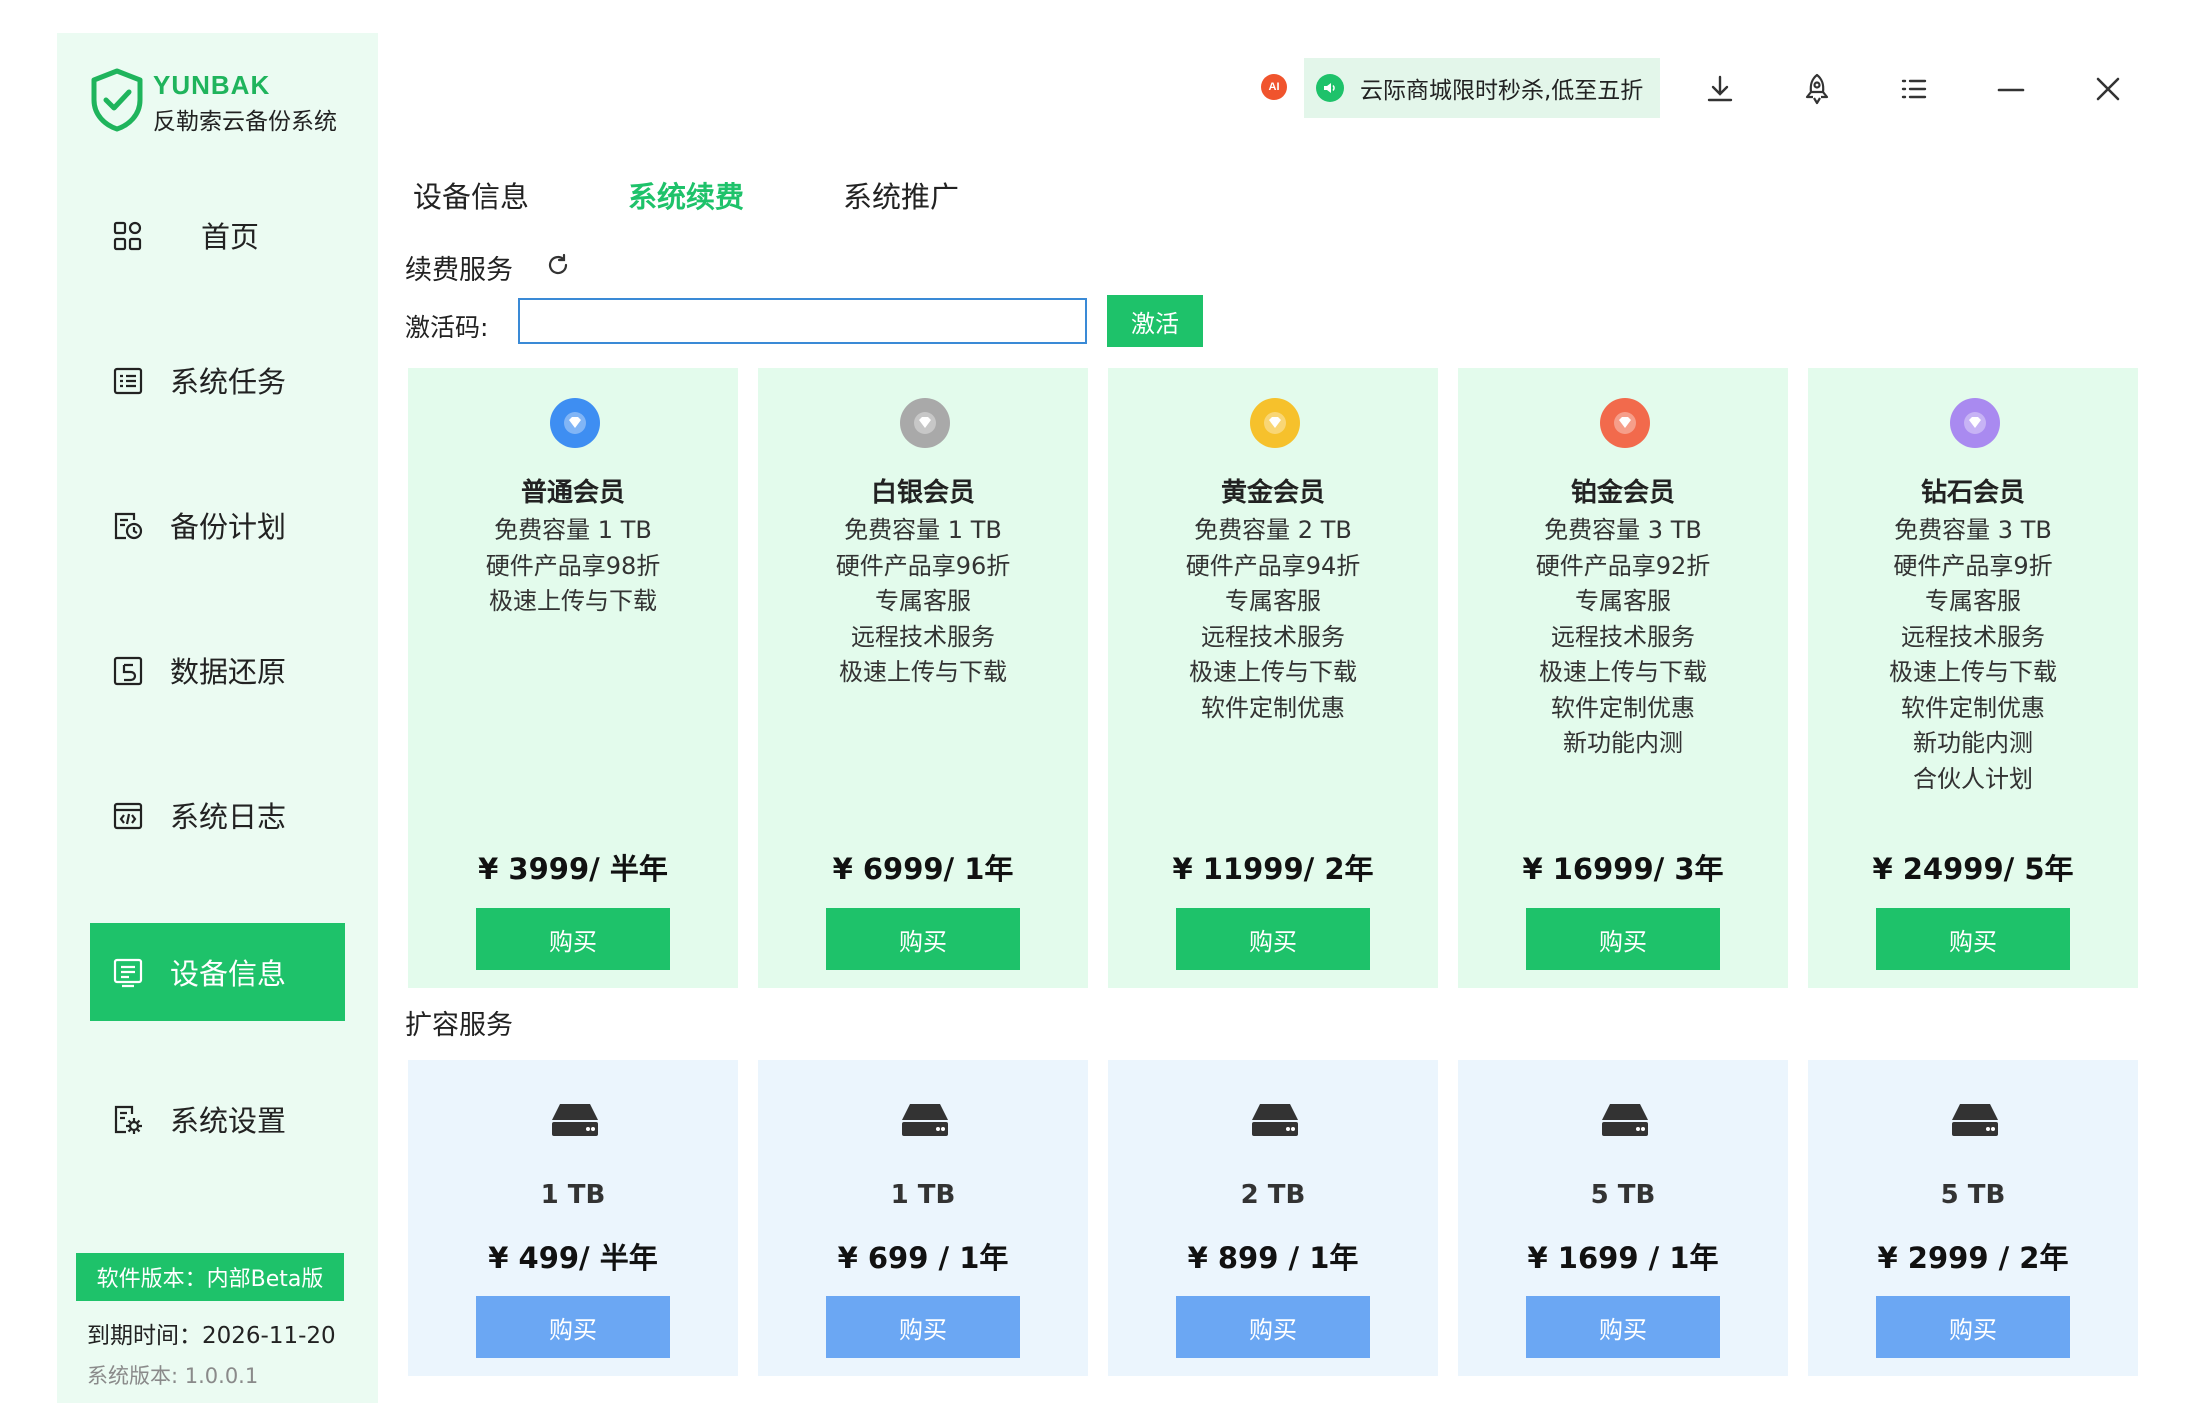  Describe the element at coordinates (1720, 89) in the screenshot. I see `download-icon` at that location.